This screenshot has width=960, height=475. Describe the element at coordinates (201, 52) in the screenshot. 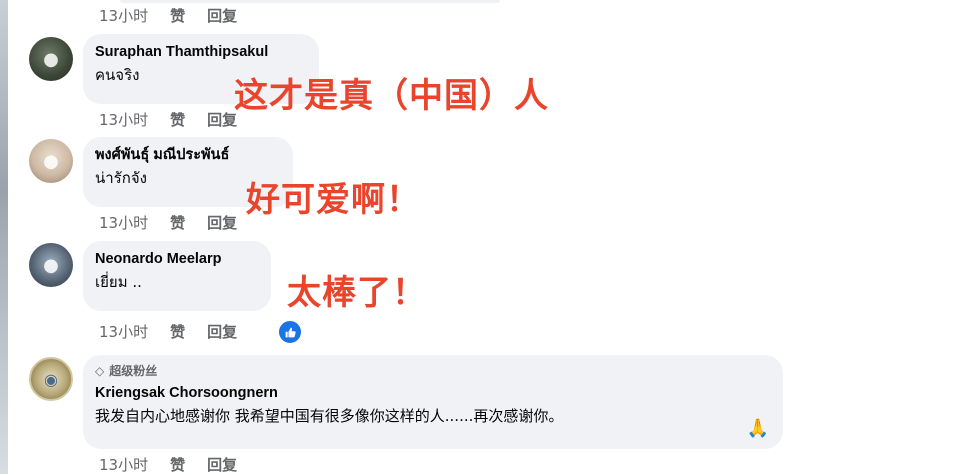

I see `comment-author: Suraphan Thamthipsakul` at that location.